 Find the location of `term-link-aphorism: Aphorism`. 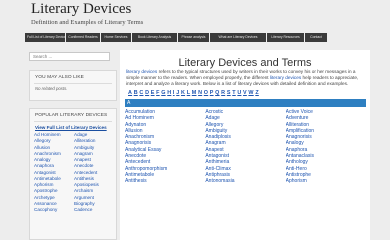

term-link-aphorism: Aphorism is located at coordinates (326, 181).